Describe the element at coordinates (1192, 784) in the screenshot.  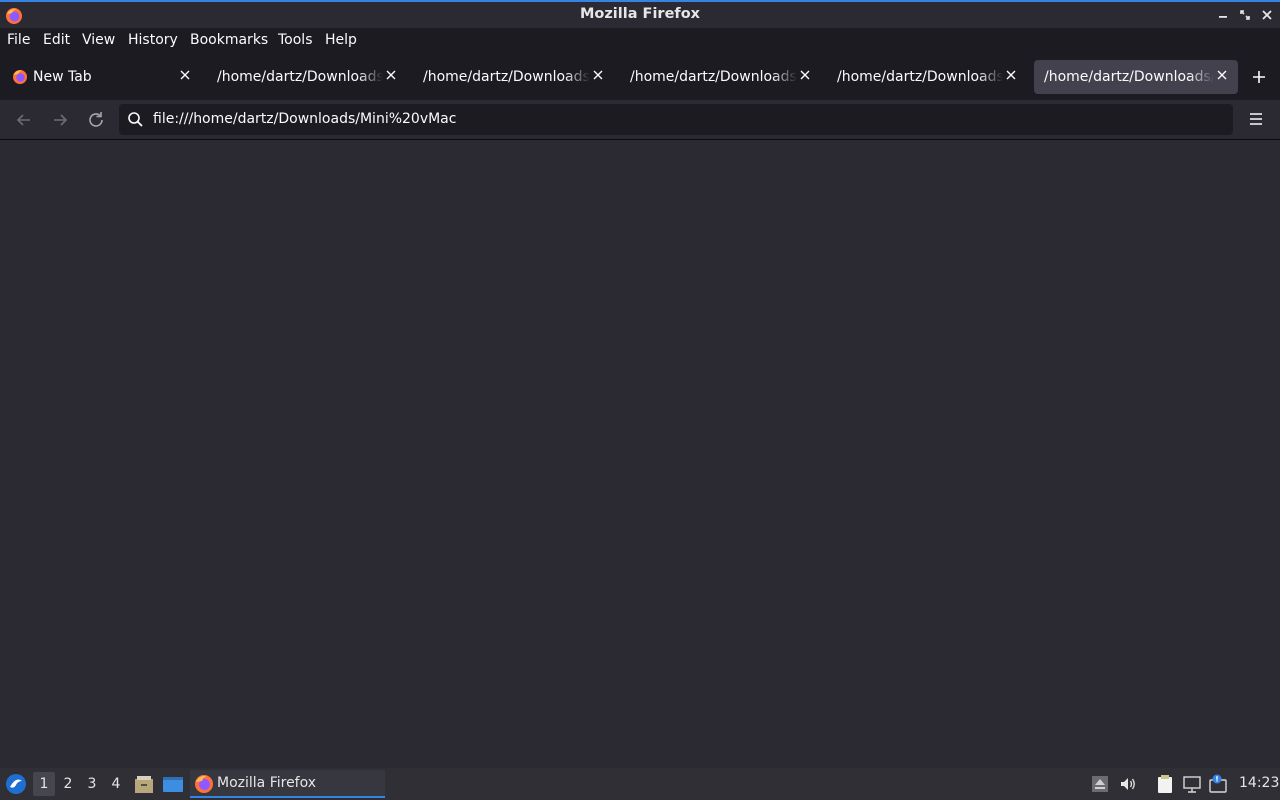
I see `network-icon` at that location.